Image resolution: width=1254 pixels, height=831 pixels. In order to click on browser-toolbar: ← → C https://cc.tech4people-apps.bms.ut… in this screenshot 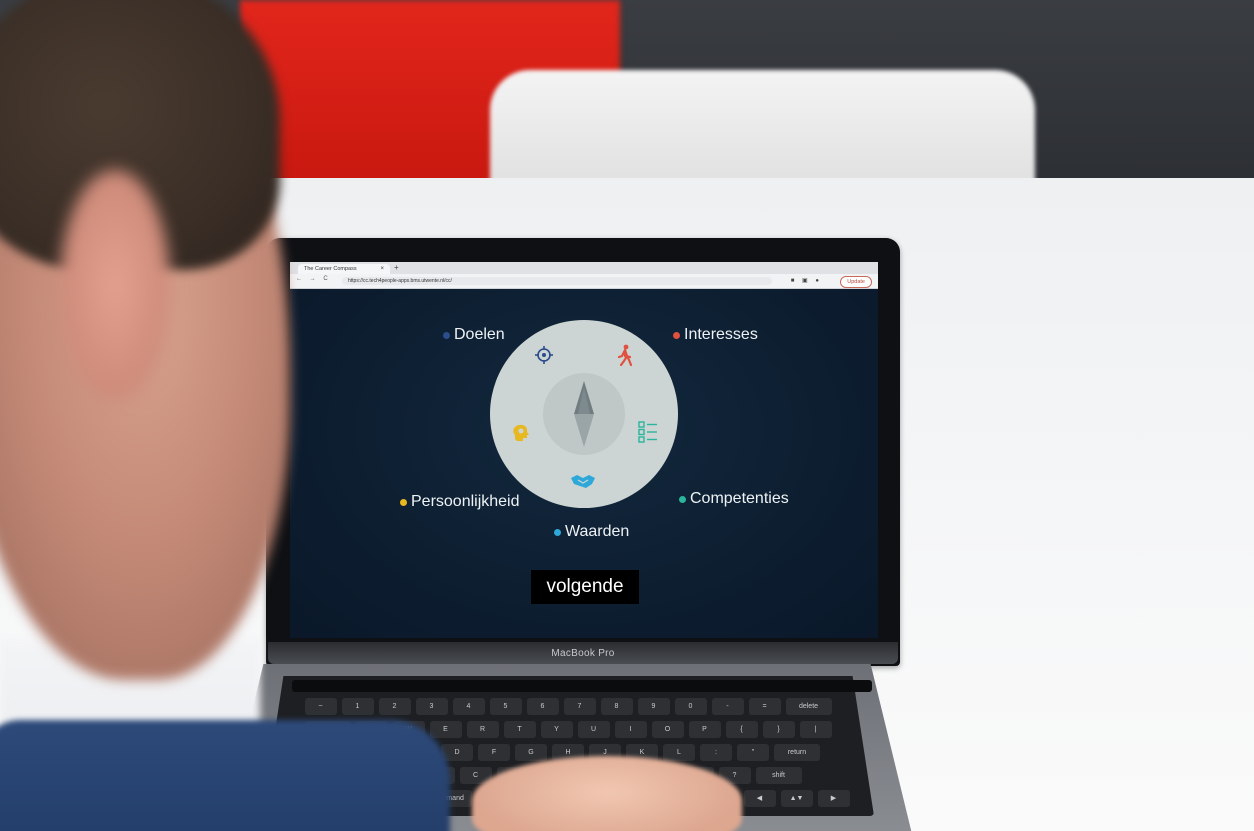, I will do `click(584, 281)`.